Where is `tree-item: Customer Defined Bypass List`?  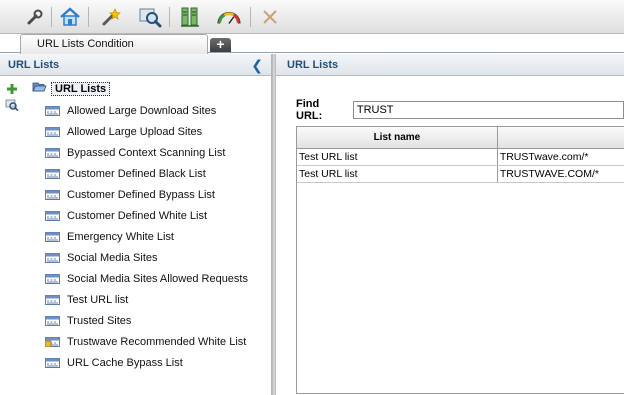
tree-item: Customer Defined Bypass List is located at coordinates (146, 194).